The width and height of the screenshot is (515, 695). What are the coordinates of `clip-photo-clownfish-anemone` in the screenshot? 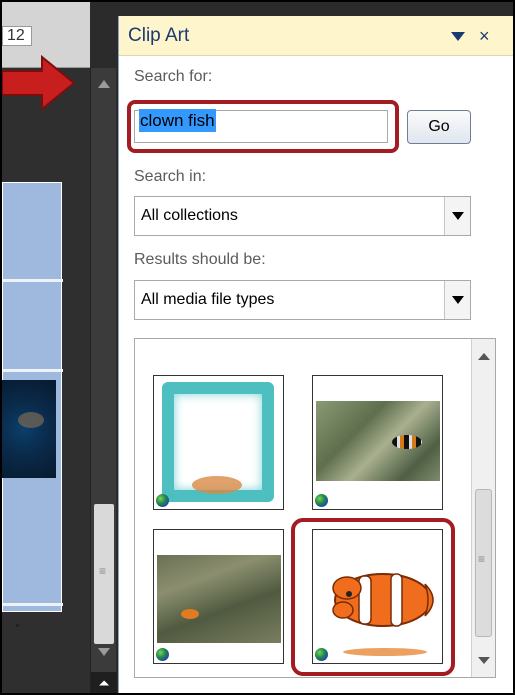 It's located at (377, 442).